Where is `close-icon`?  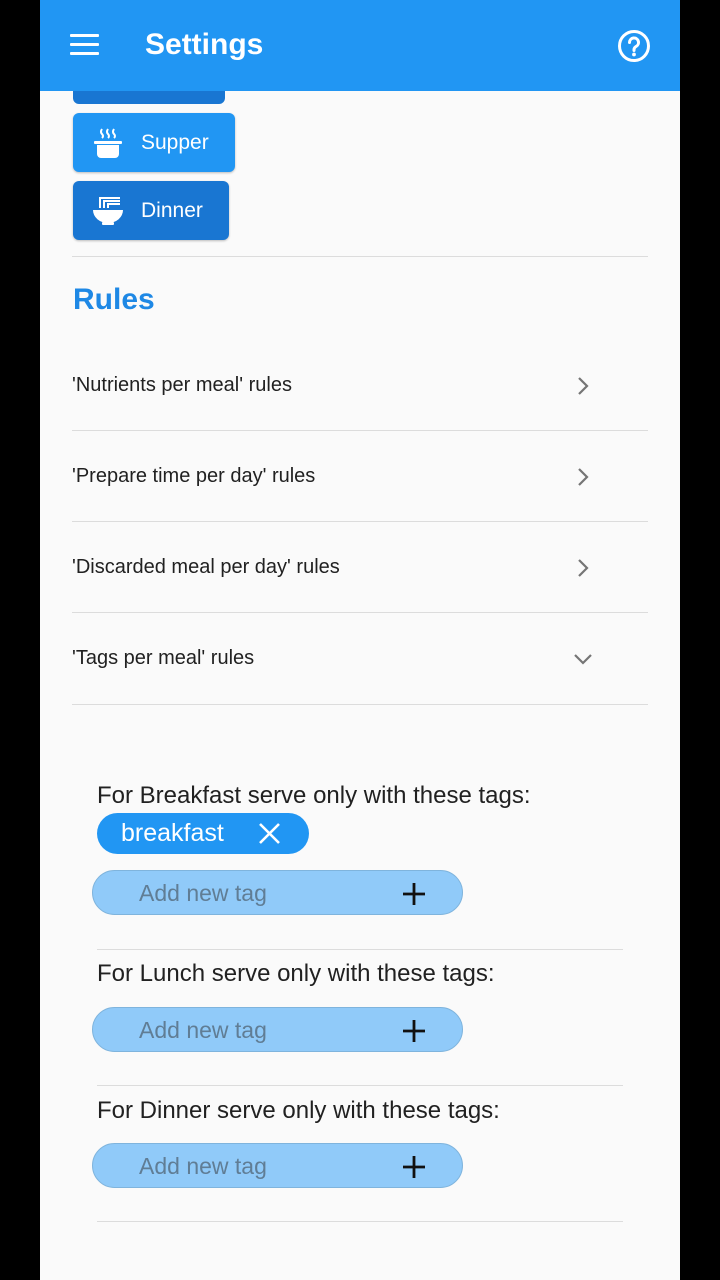 close-icon is located at coordinates (269, 833).